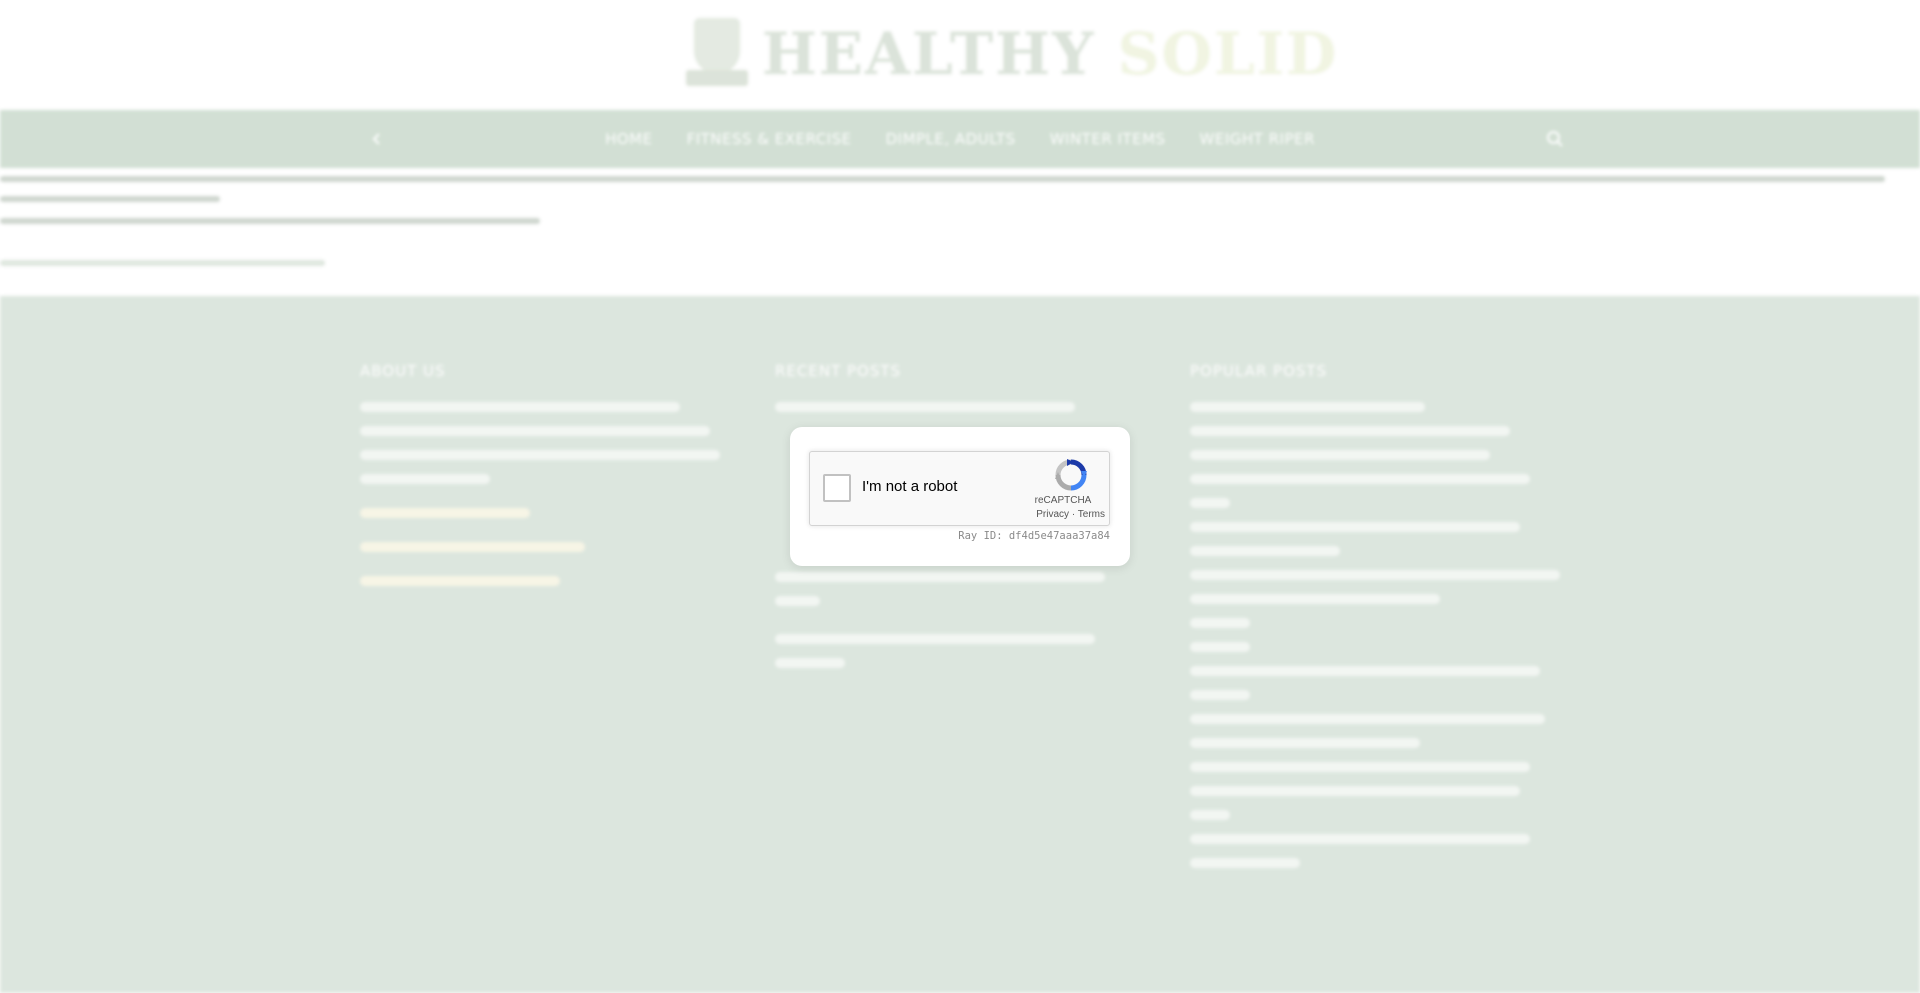  What do you see at coordinates (1063, 500) in the screenshot?
I see `recaptcha-brand: reCAPTCHA` at bounding box center [1063, 500].